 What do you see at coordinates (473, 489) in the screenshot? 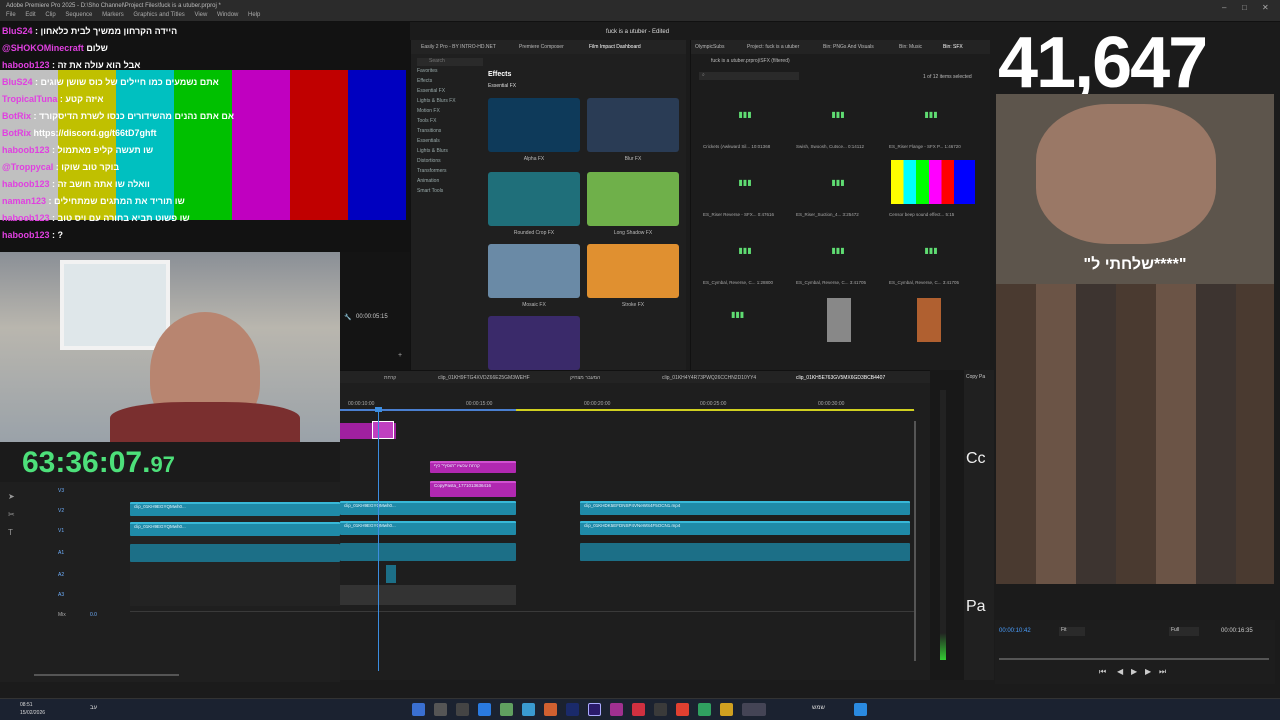
I see `text-clip: CopyPasta_1771013636416` at bounding box center [473, 489].